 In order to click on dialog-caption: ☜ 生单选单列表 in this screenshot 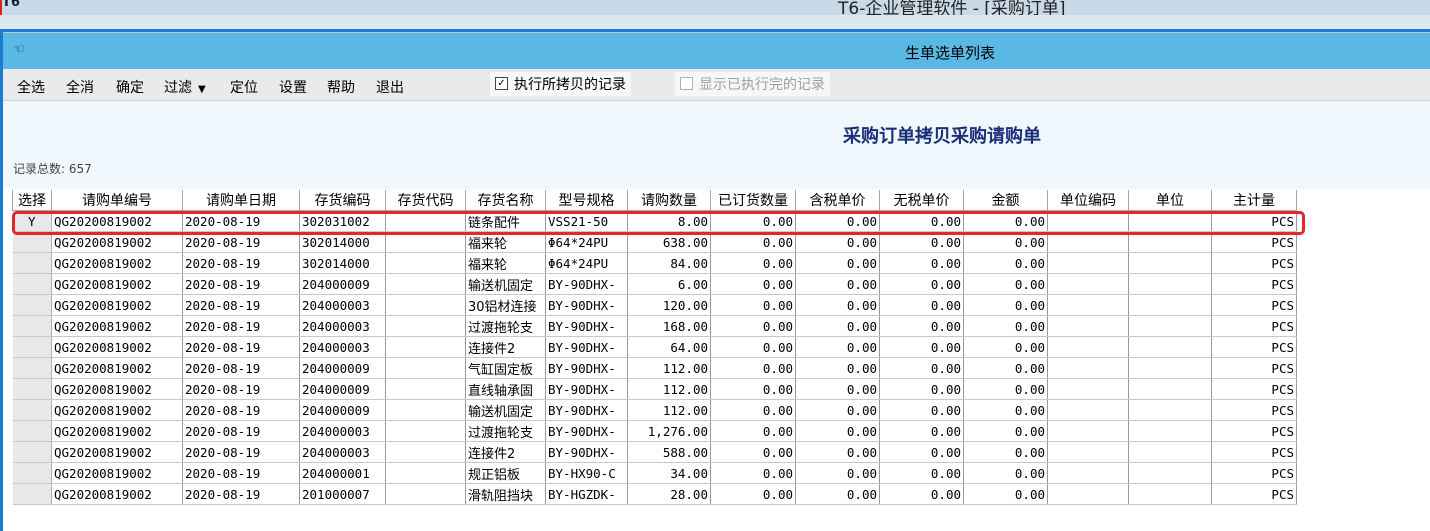, I will do `click(716, 51)`.